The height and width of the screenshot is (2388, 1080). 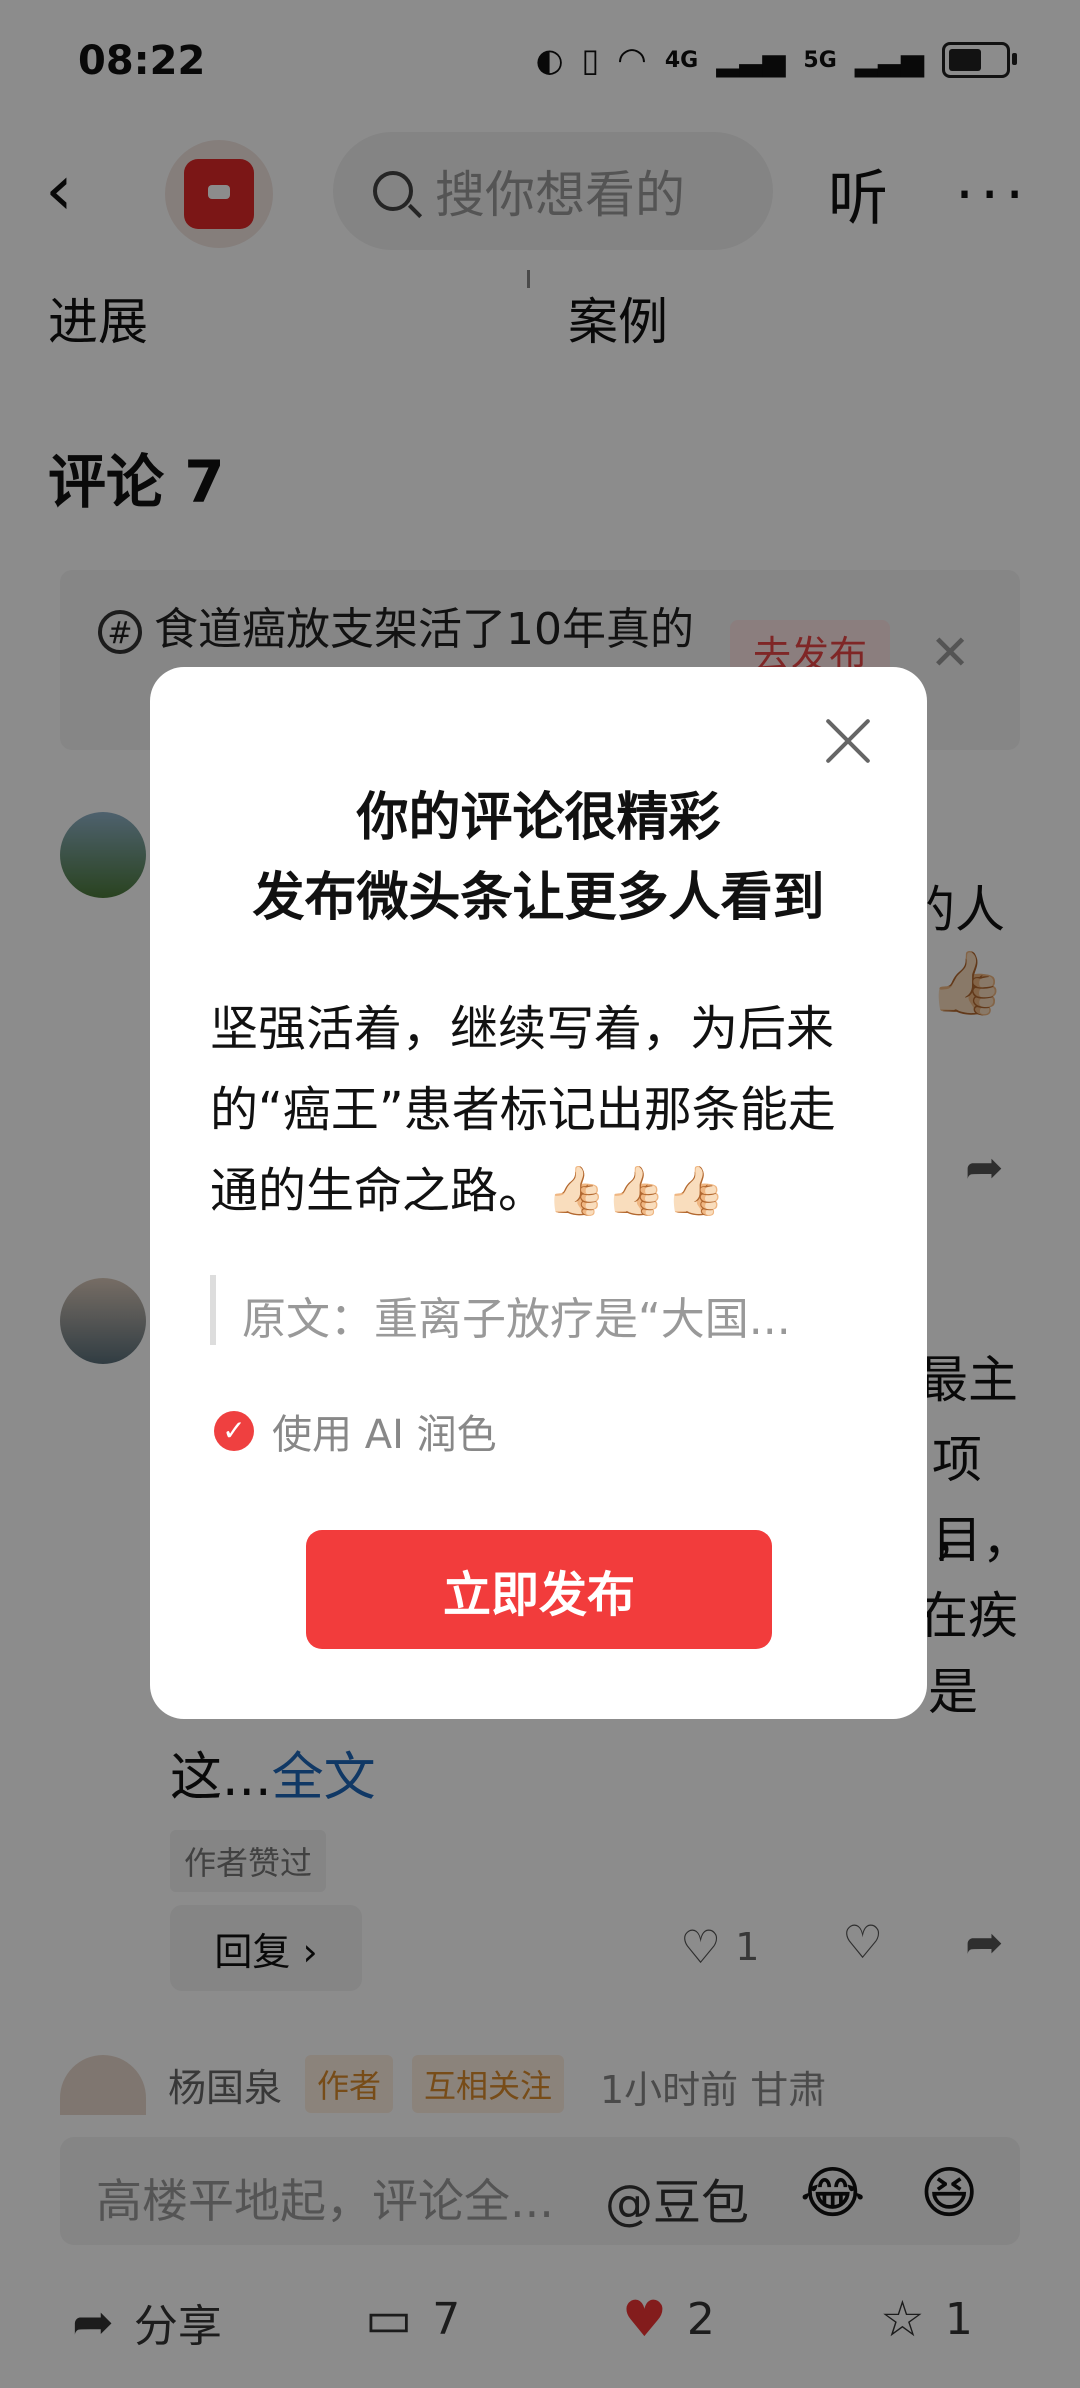 What do you see at coordinates (234, 1431) in the screenshot?
I see `check-icon: ✓` at bounding box center [234, 1431].